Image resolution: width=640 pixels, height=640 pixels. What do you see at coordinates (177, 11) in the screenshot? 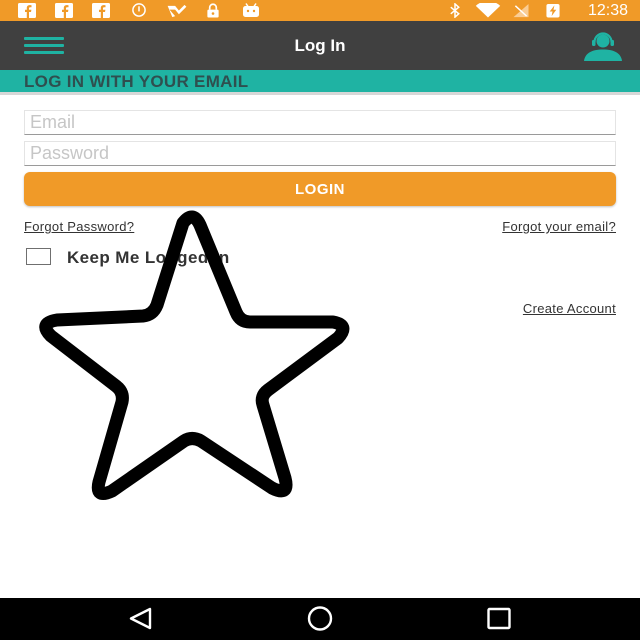
I see `app-icon` at bounding box center [177, 11].